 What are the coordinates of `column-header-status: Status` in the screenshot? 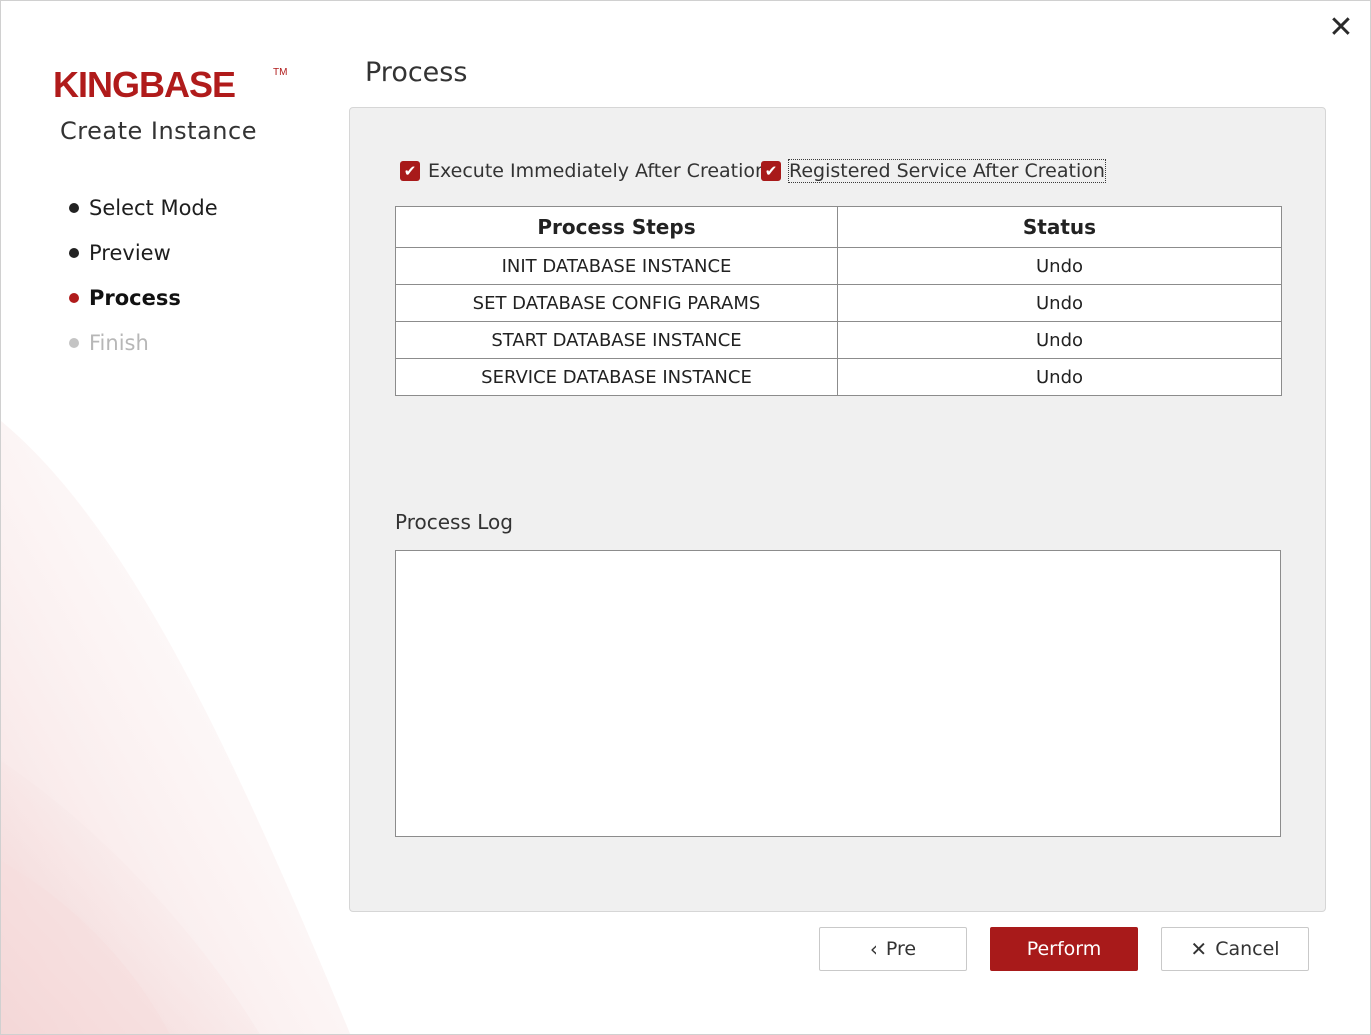 It's located at (1059, 227).